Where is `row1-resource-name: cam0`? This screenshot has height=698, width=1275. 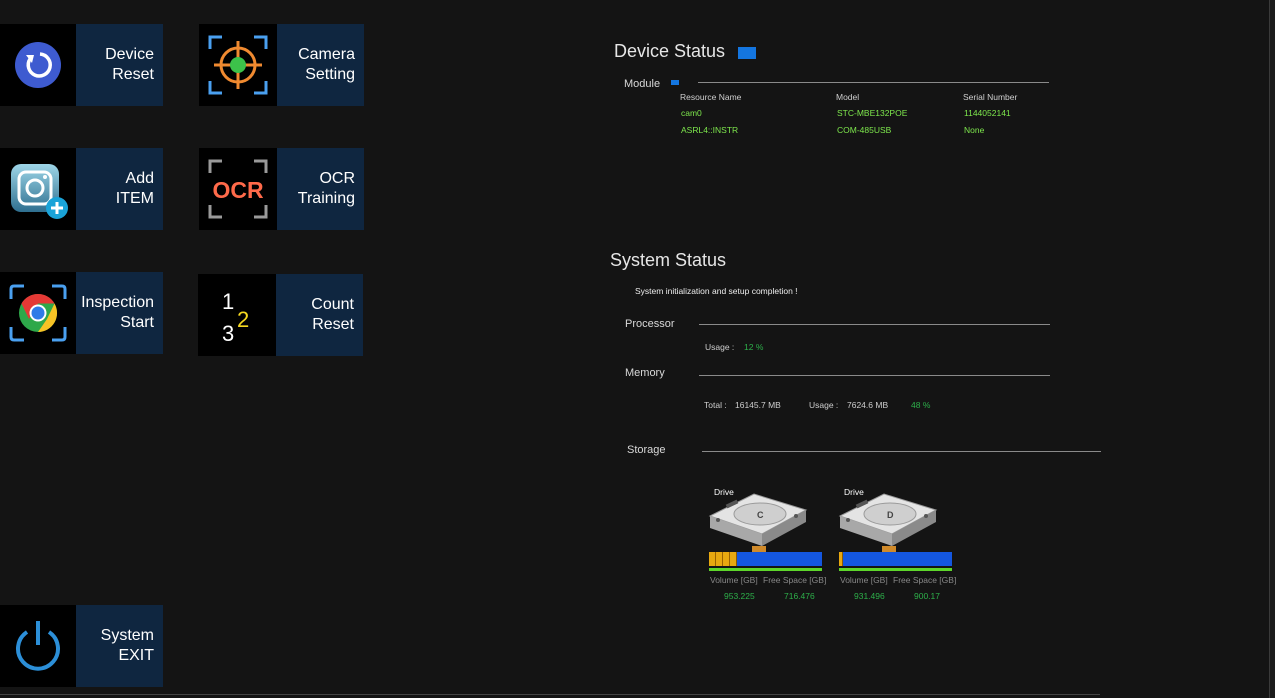 row1-resource-name: cam0 is located at coordinates (691, 113).